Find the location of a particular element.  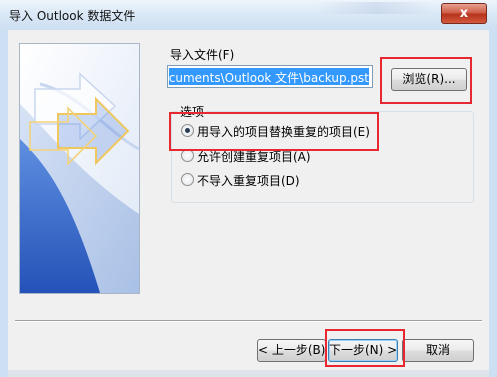

close-button: x is located at coordinates (464, 13).